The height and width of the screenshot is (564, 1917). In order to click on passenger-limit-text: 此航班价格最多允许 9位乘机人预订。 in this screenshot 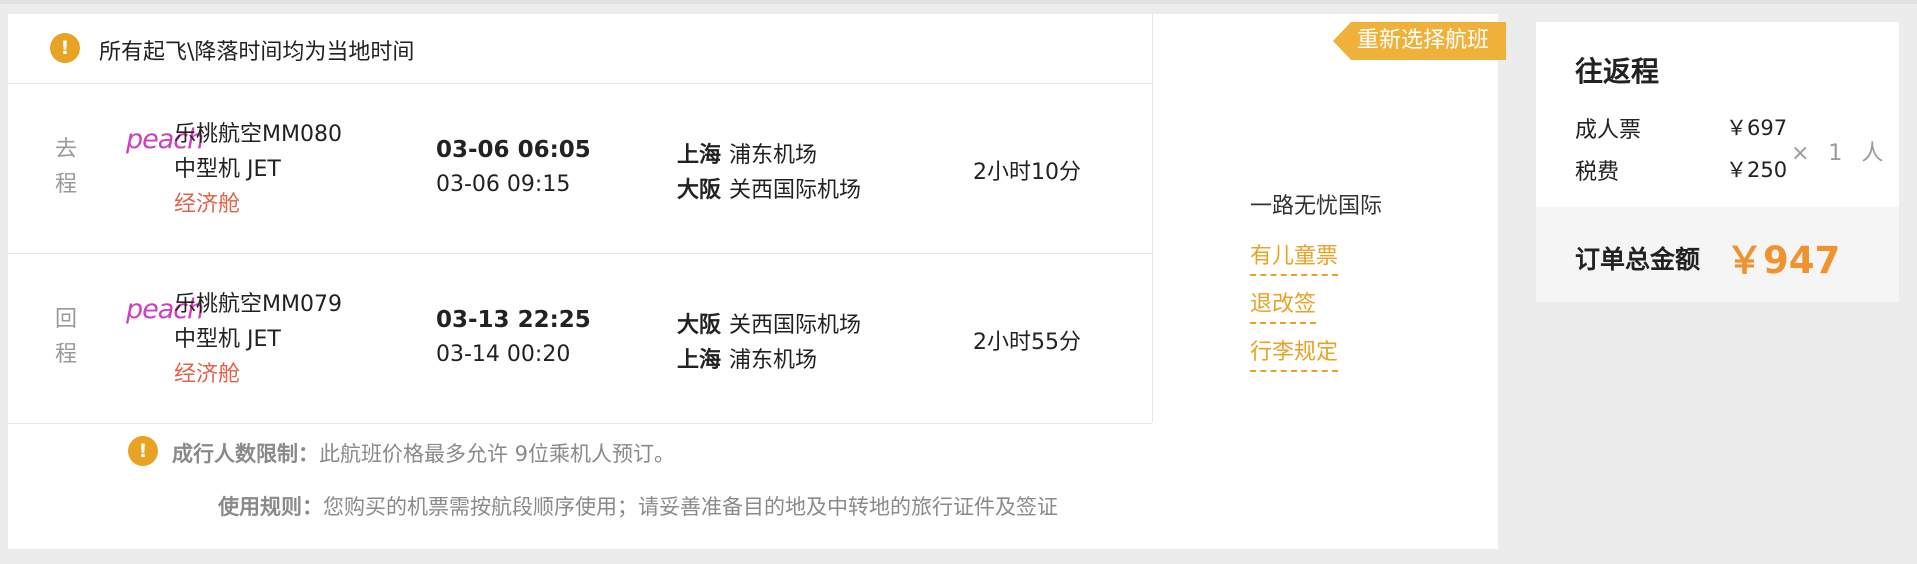, I will do `click(497, 454)`.